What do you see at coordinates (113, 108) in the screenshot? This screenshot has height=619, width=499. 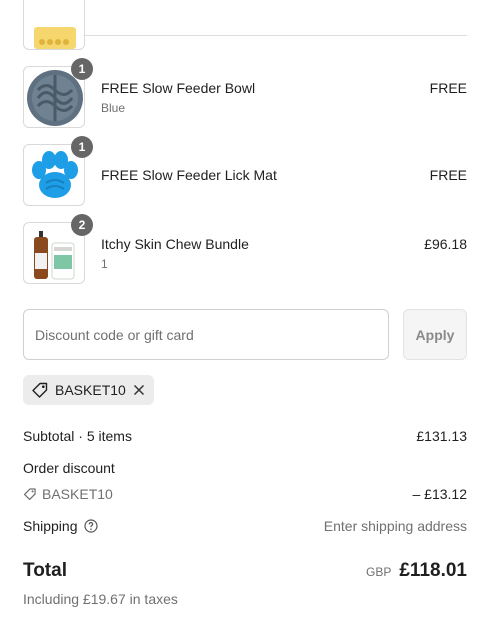 I see `product-variant: Blue` at bounding box center [113, 108].